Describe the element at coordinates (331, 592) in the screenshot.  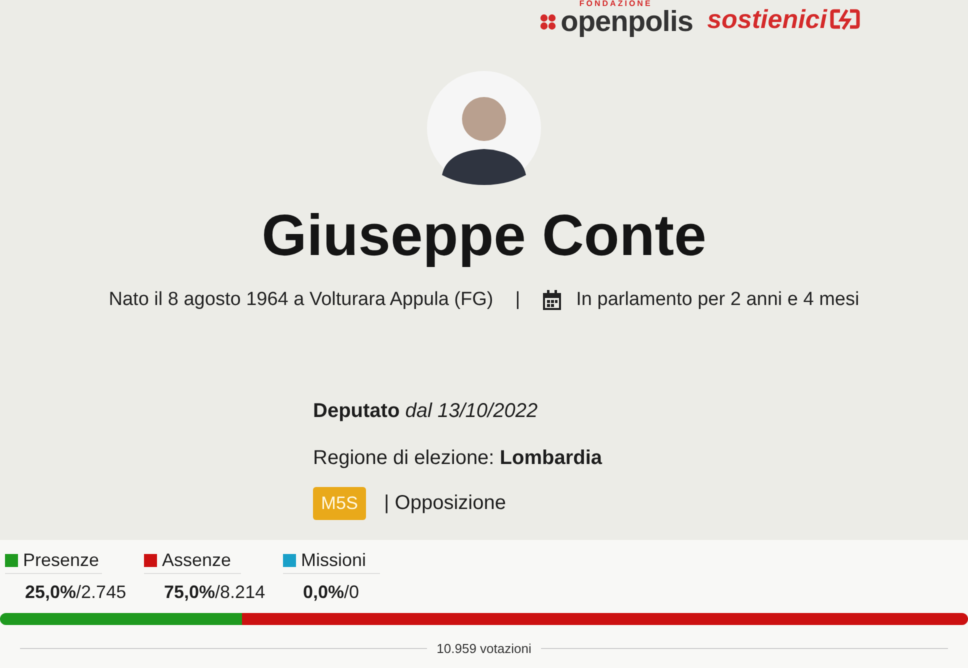
I see `stat-value: 0,0%/0` at that location.